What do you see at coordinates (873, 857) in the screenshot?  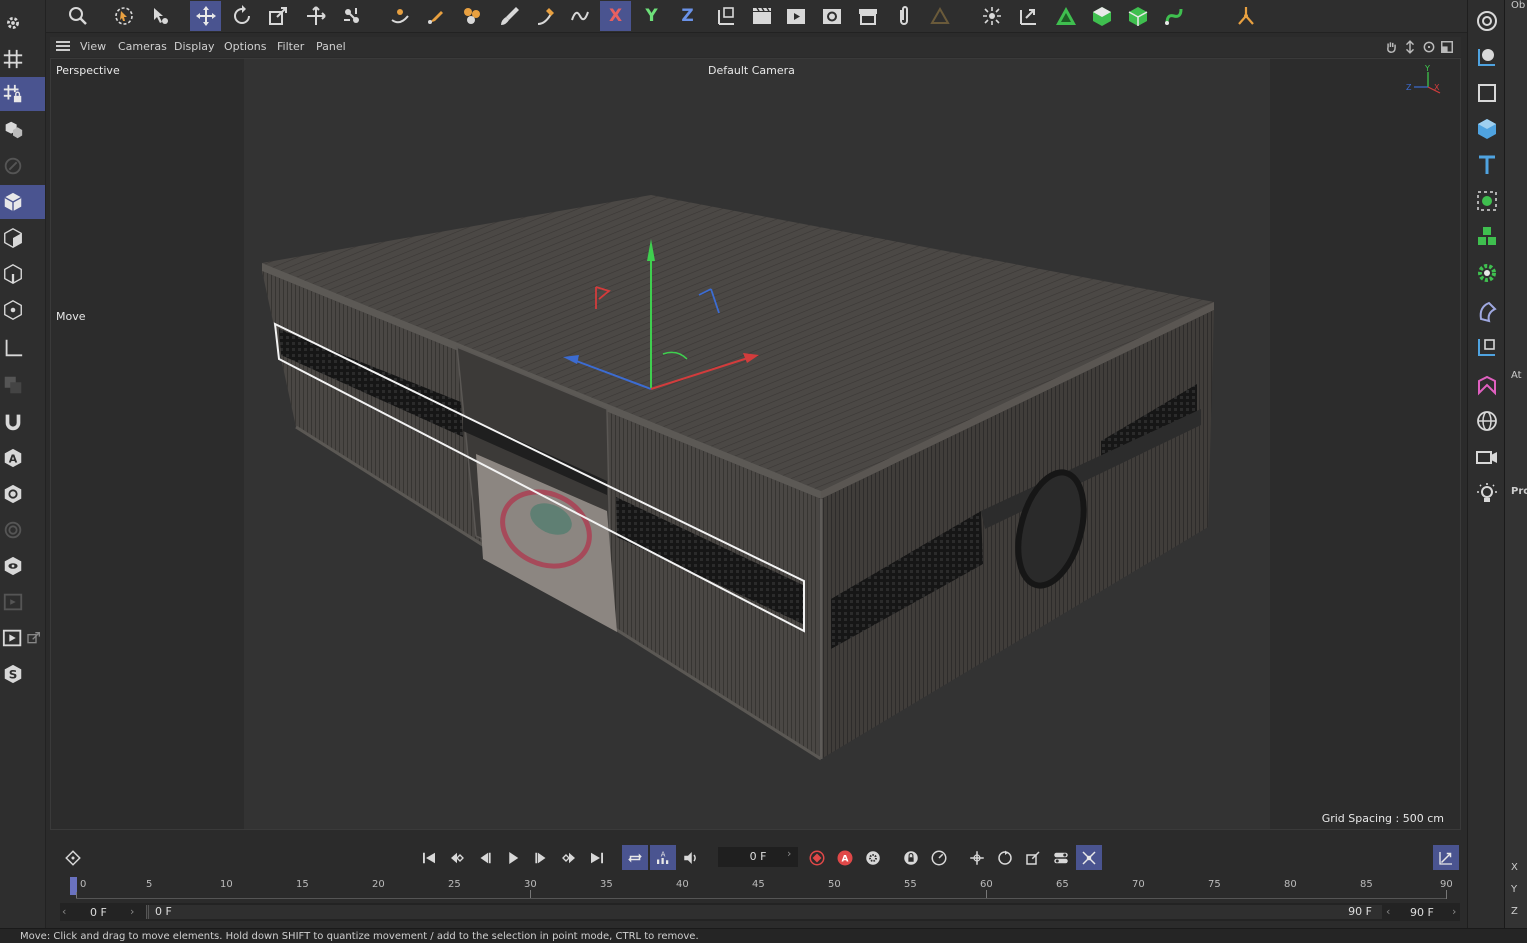 I see `keyframe-settings-button` at bounding box center [873, 857].